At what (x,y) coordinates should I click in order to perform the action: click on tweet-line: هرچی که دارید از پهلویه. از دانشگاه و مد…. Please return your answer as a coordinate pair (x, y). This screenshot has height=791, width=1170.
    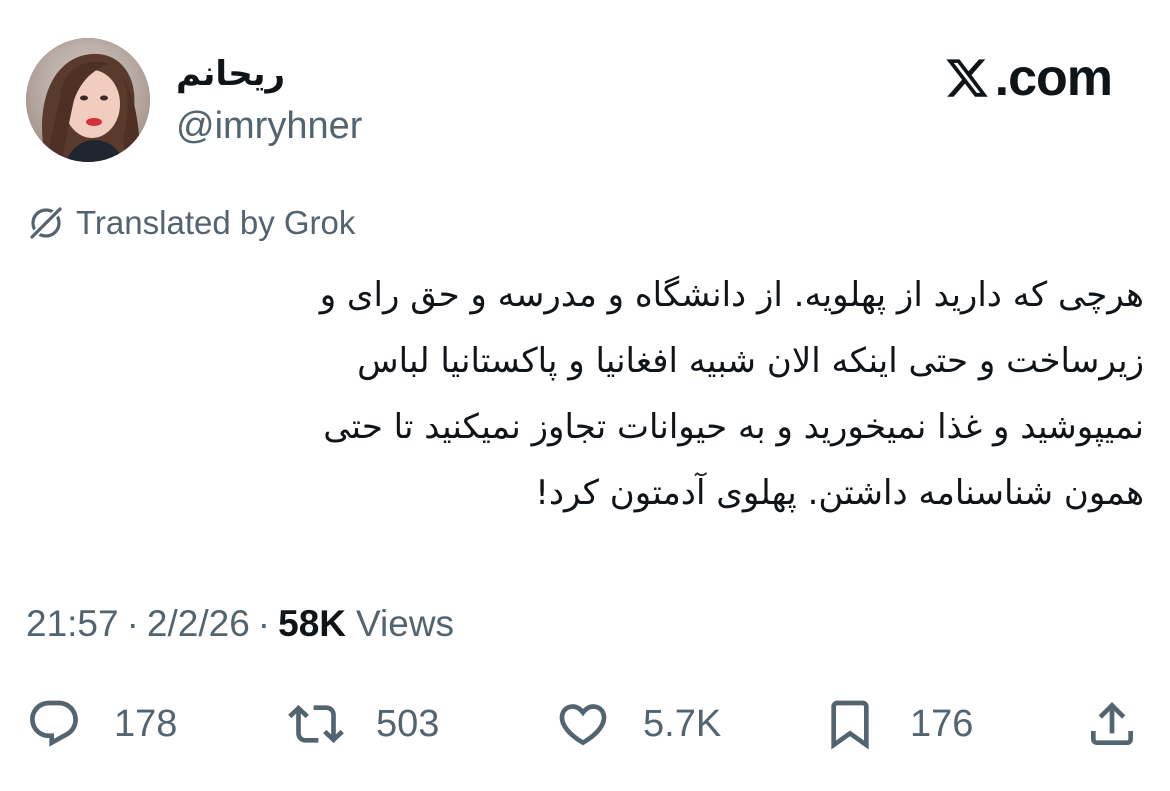
    Looking at the image, I should click on (731, 295).